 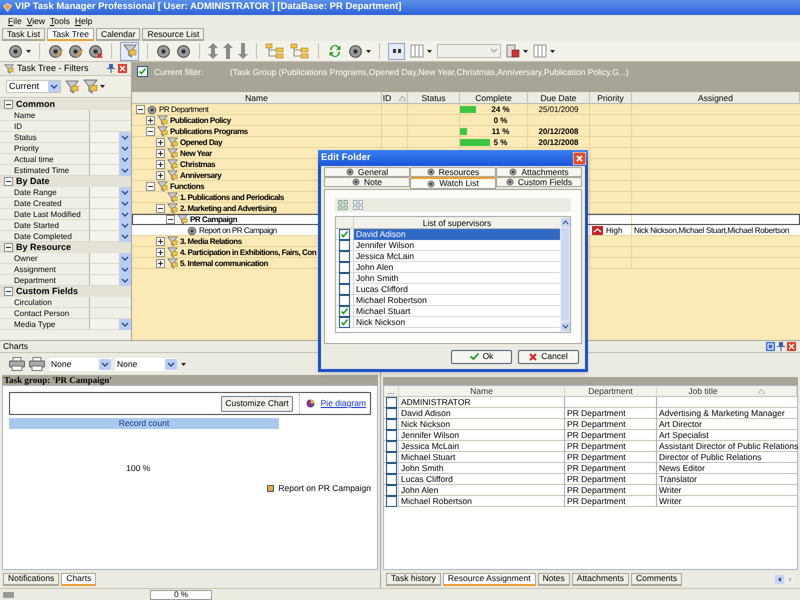 What do you see at coordinates (426, 413) in the screenshot?
I see `table-cell: David Adison` at bounding box center [426, 413].